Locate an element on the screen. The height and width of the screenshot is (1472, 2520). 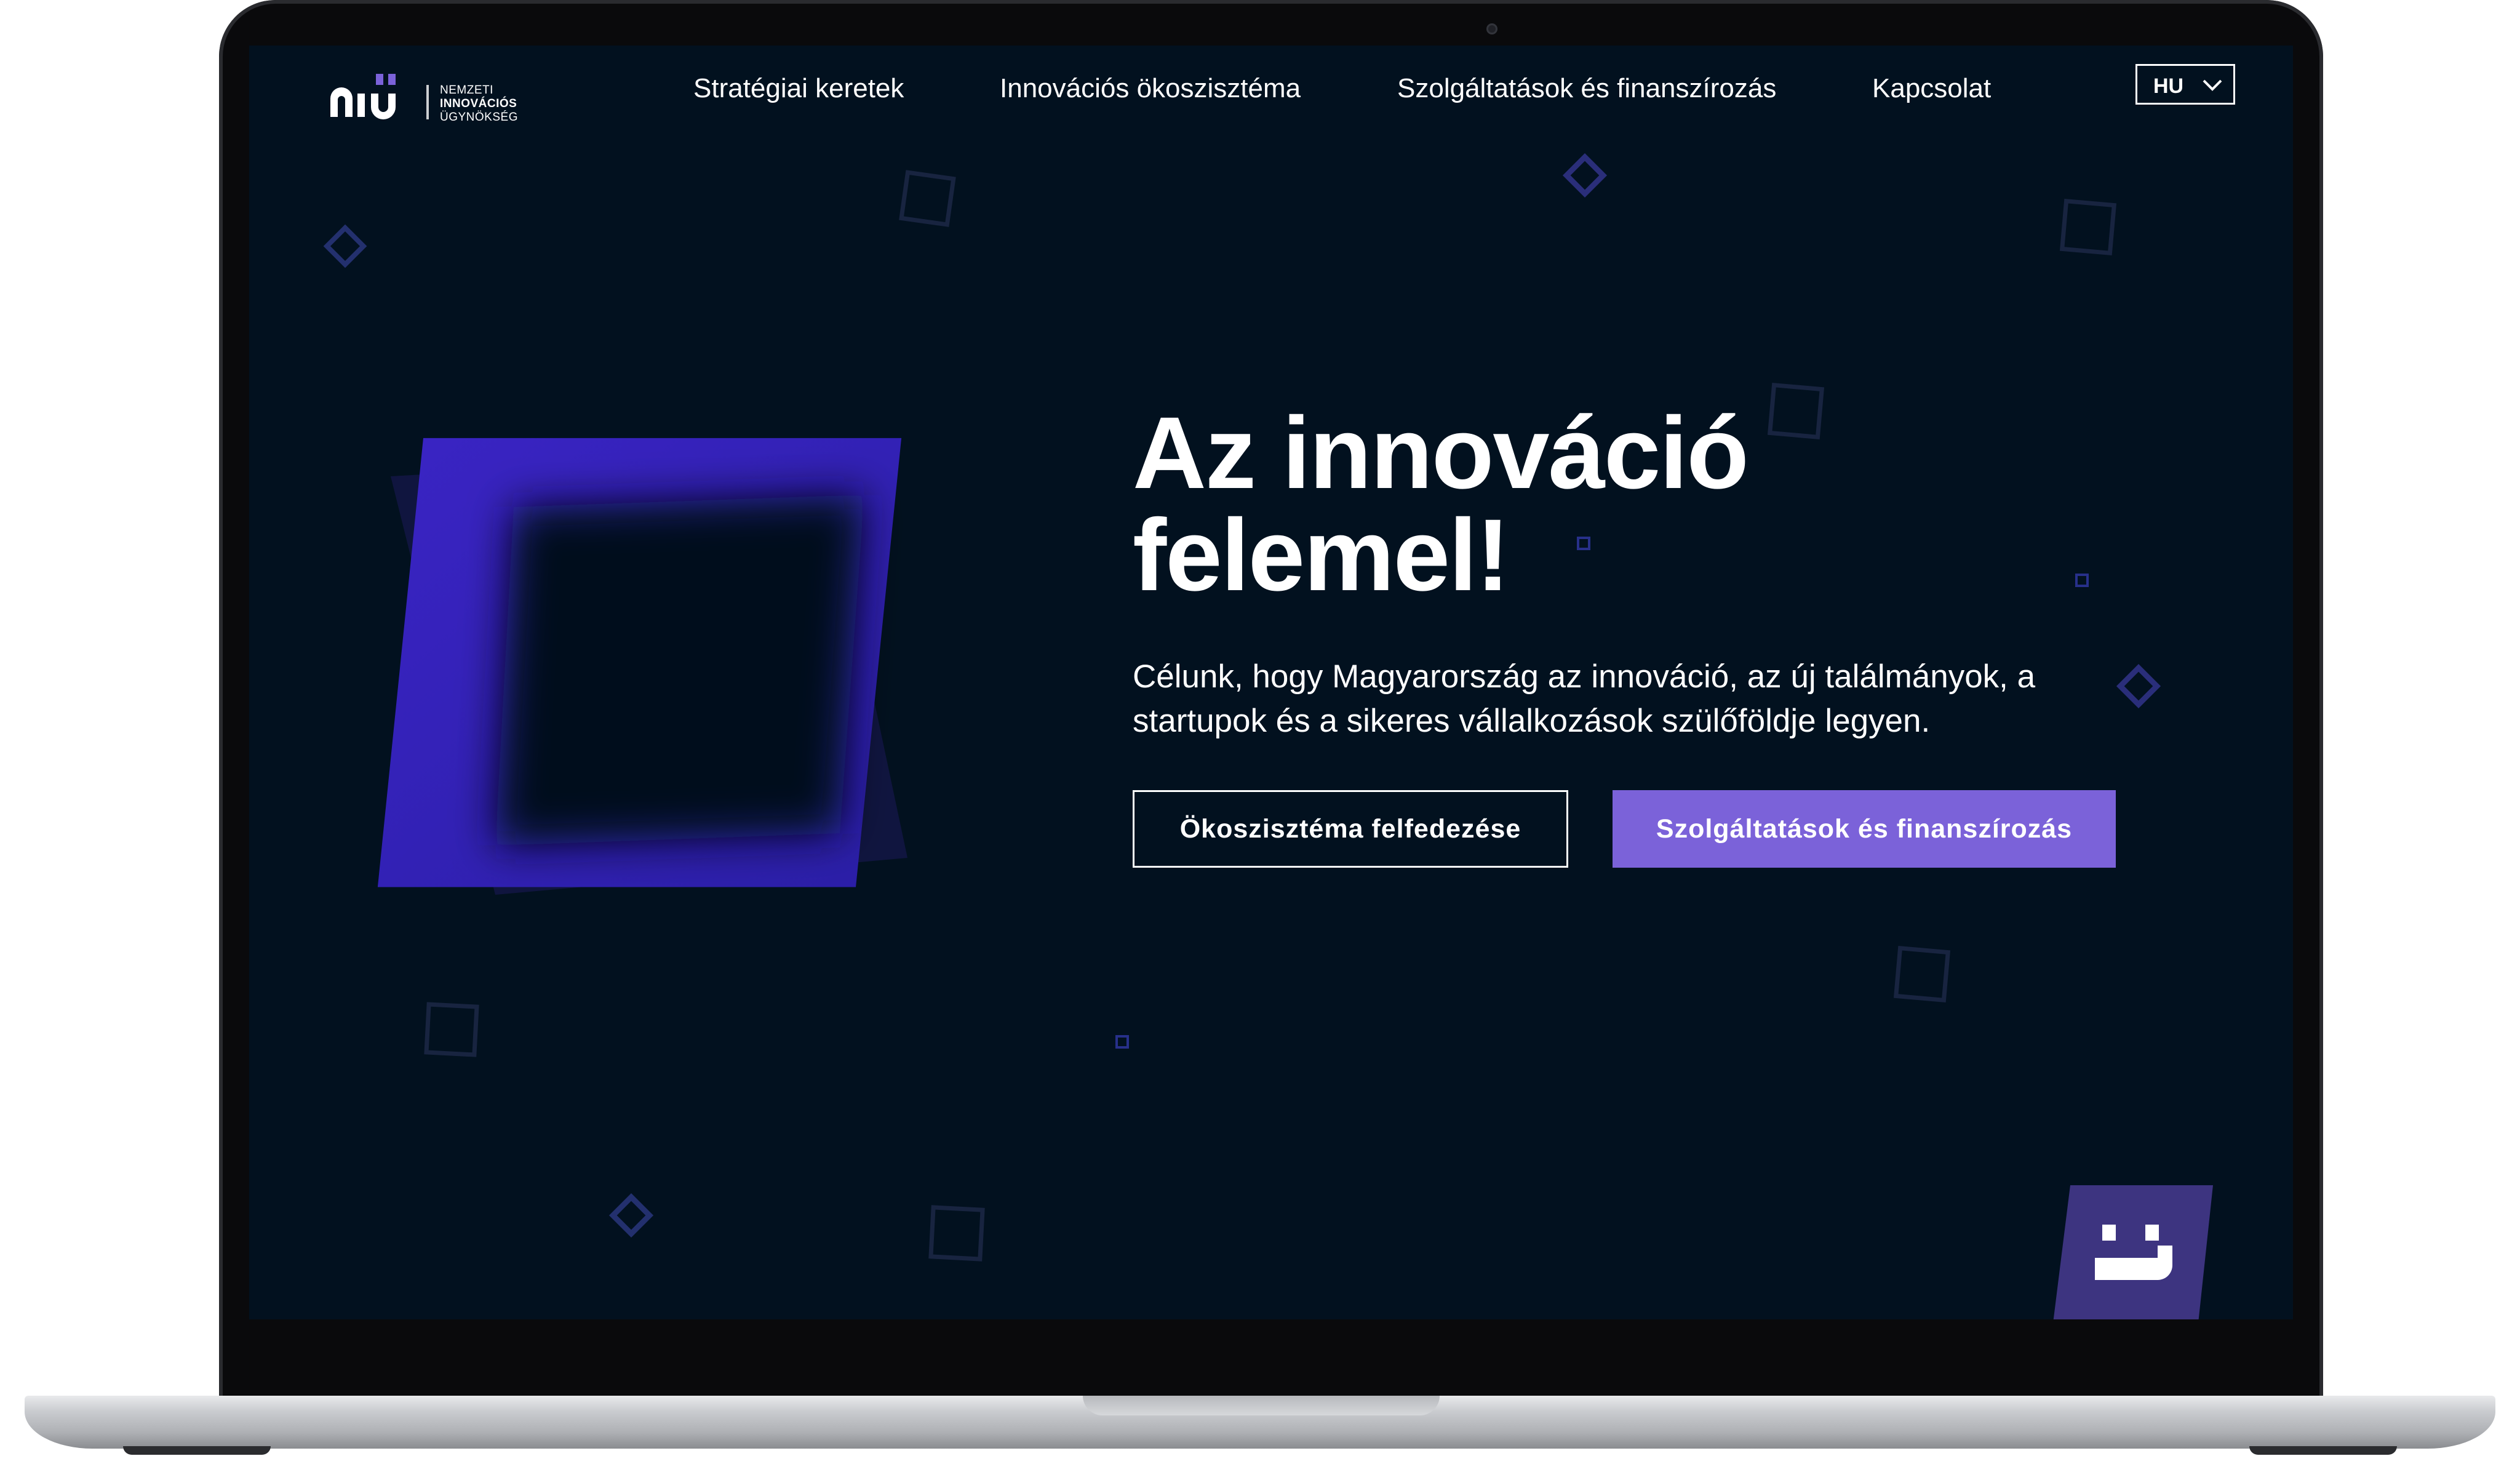
language-selector: HU is located at coordinates (2185, 84).